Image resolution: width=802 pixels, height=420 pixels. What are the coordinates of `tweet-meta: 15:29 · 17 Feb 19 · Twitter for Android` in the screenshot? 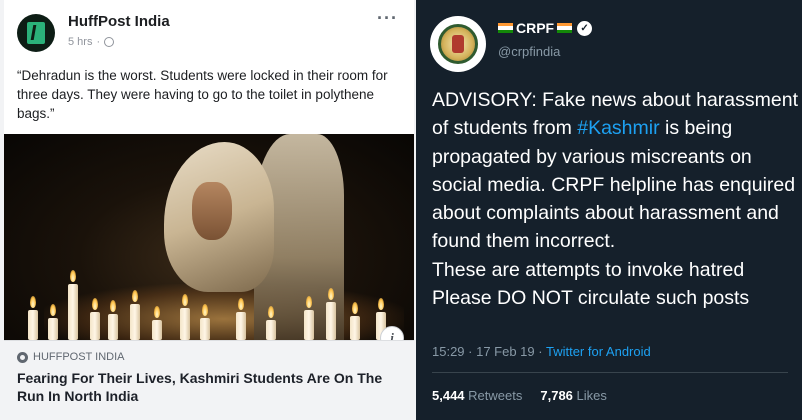 It's located at (541, 351).